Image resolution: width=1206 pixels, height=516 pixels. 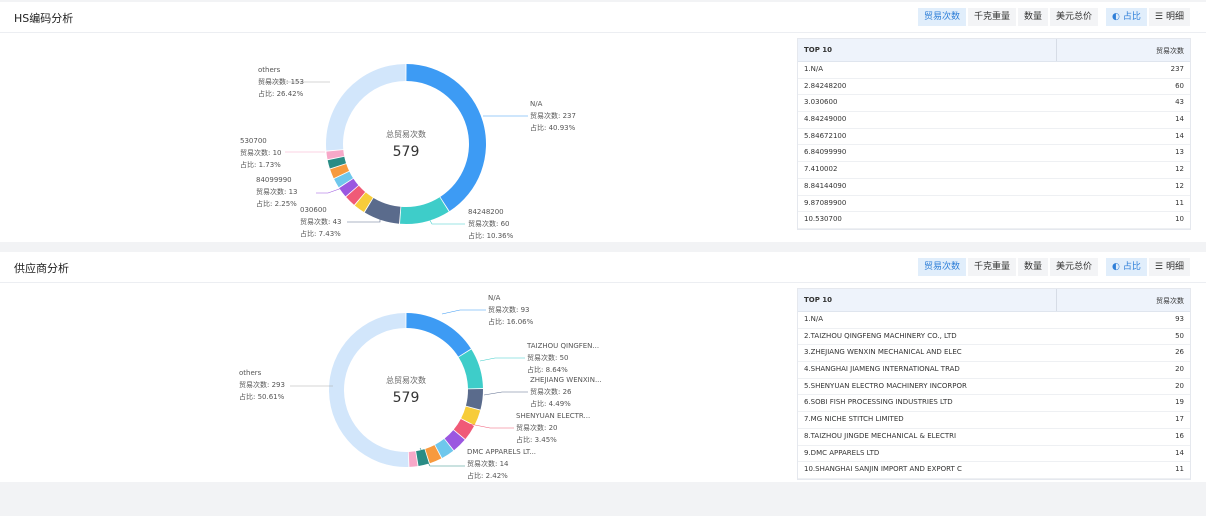 I want to click on hs-row-label: 5.84672100, so click(x=825, y=135).